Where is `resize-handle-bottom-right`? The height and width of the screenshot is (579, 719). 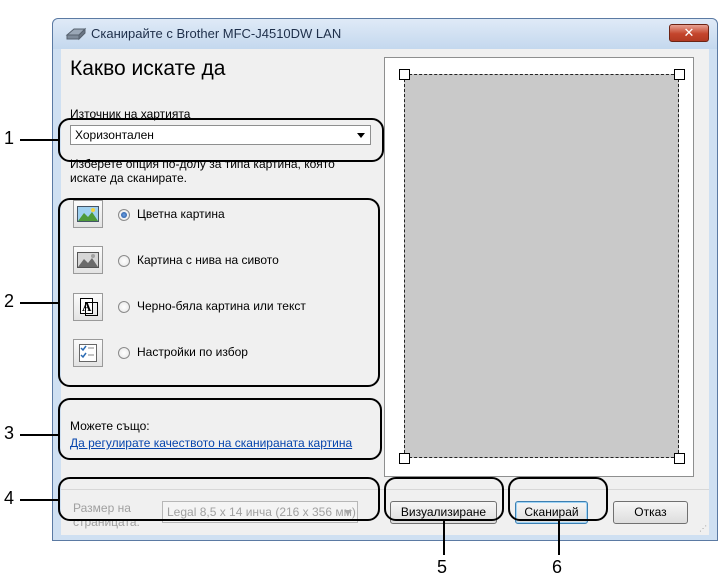 resize-handle-bottom-right is located at coordinates (679, 458).